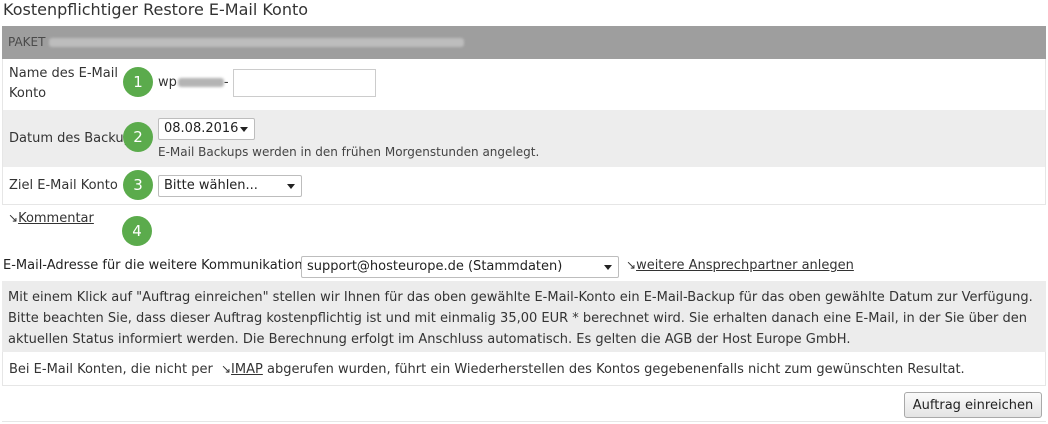 This screenshot has height=424, width=1048. I want to click on backup-date-value: 08.08.2016, so click(201, 128).